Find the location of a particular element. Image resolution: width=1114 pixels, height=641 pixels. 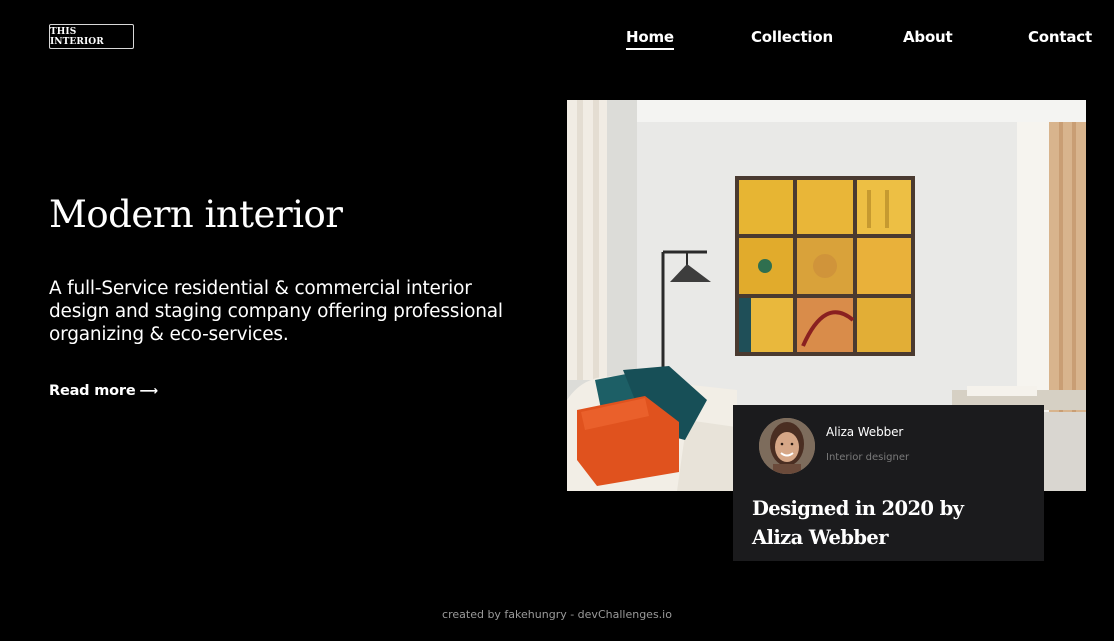

nav-collection: Collection is located at coordinates (792, 37).